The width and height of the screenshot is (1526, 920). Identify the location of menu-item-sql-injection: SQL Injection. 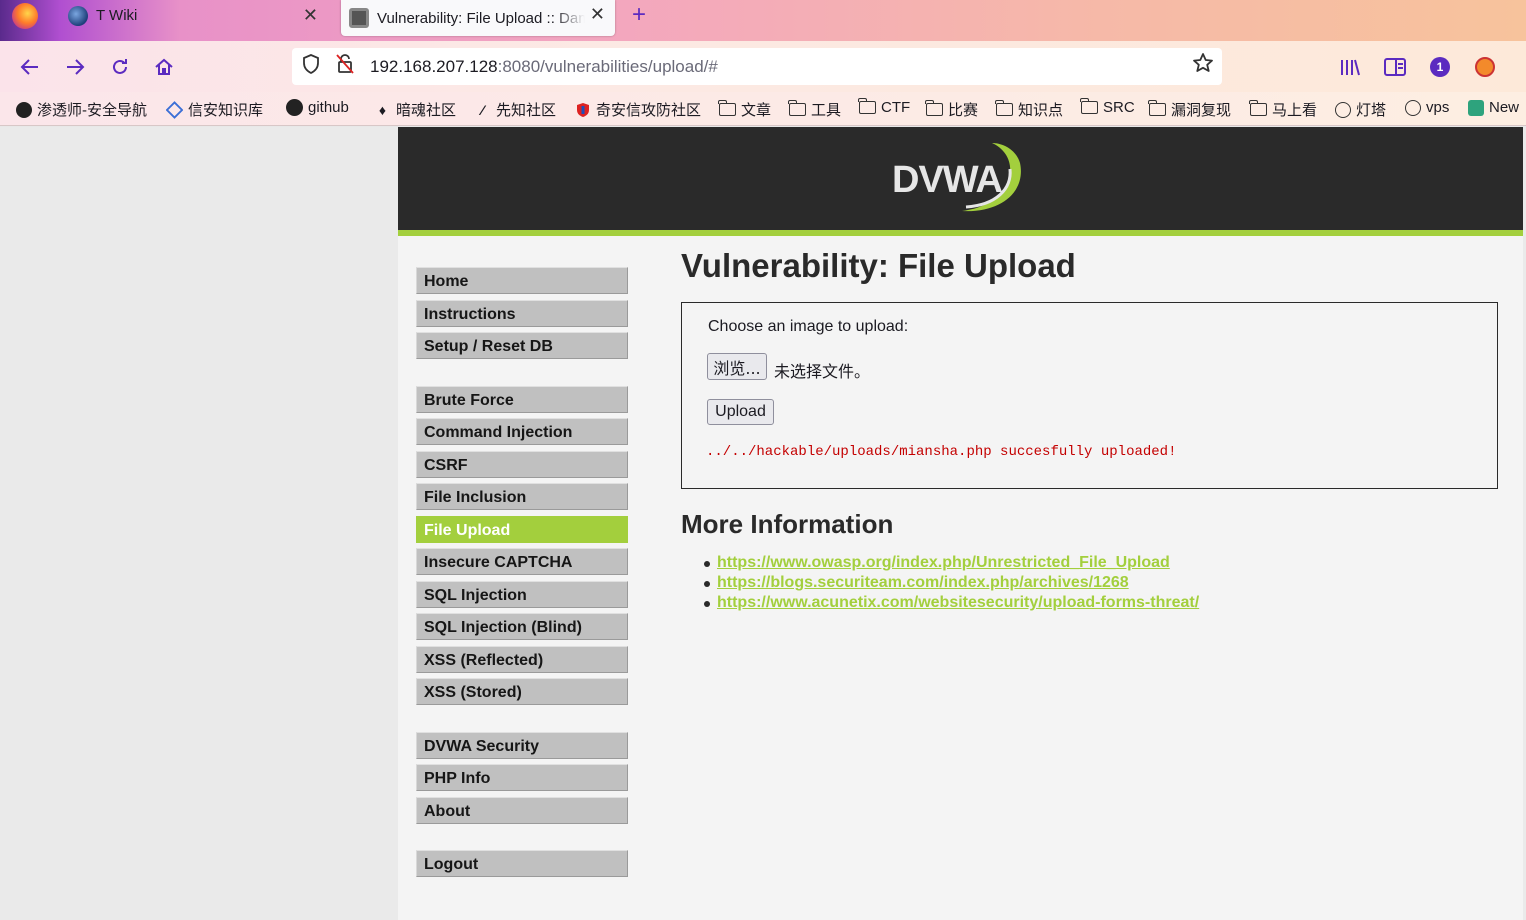
(522, 594).